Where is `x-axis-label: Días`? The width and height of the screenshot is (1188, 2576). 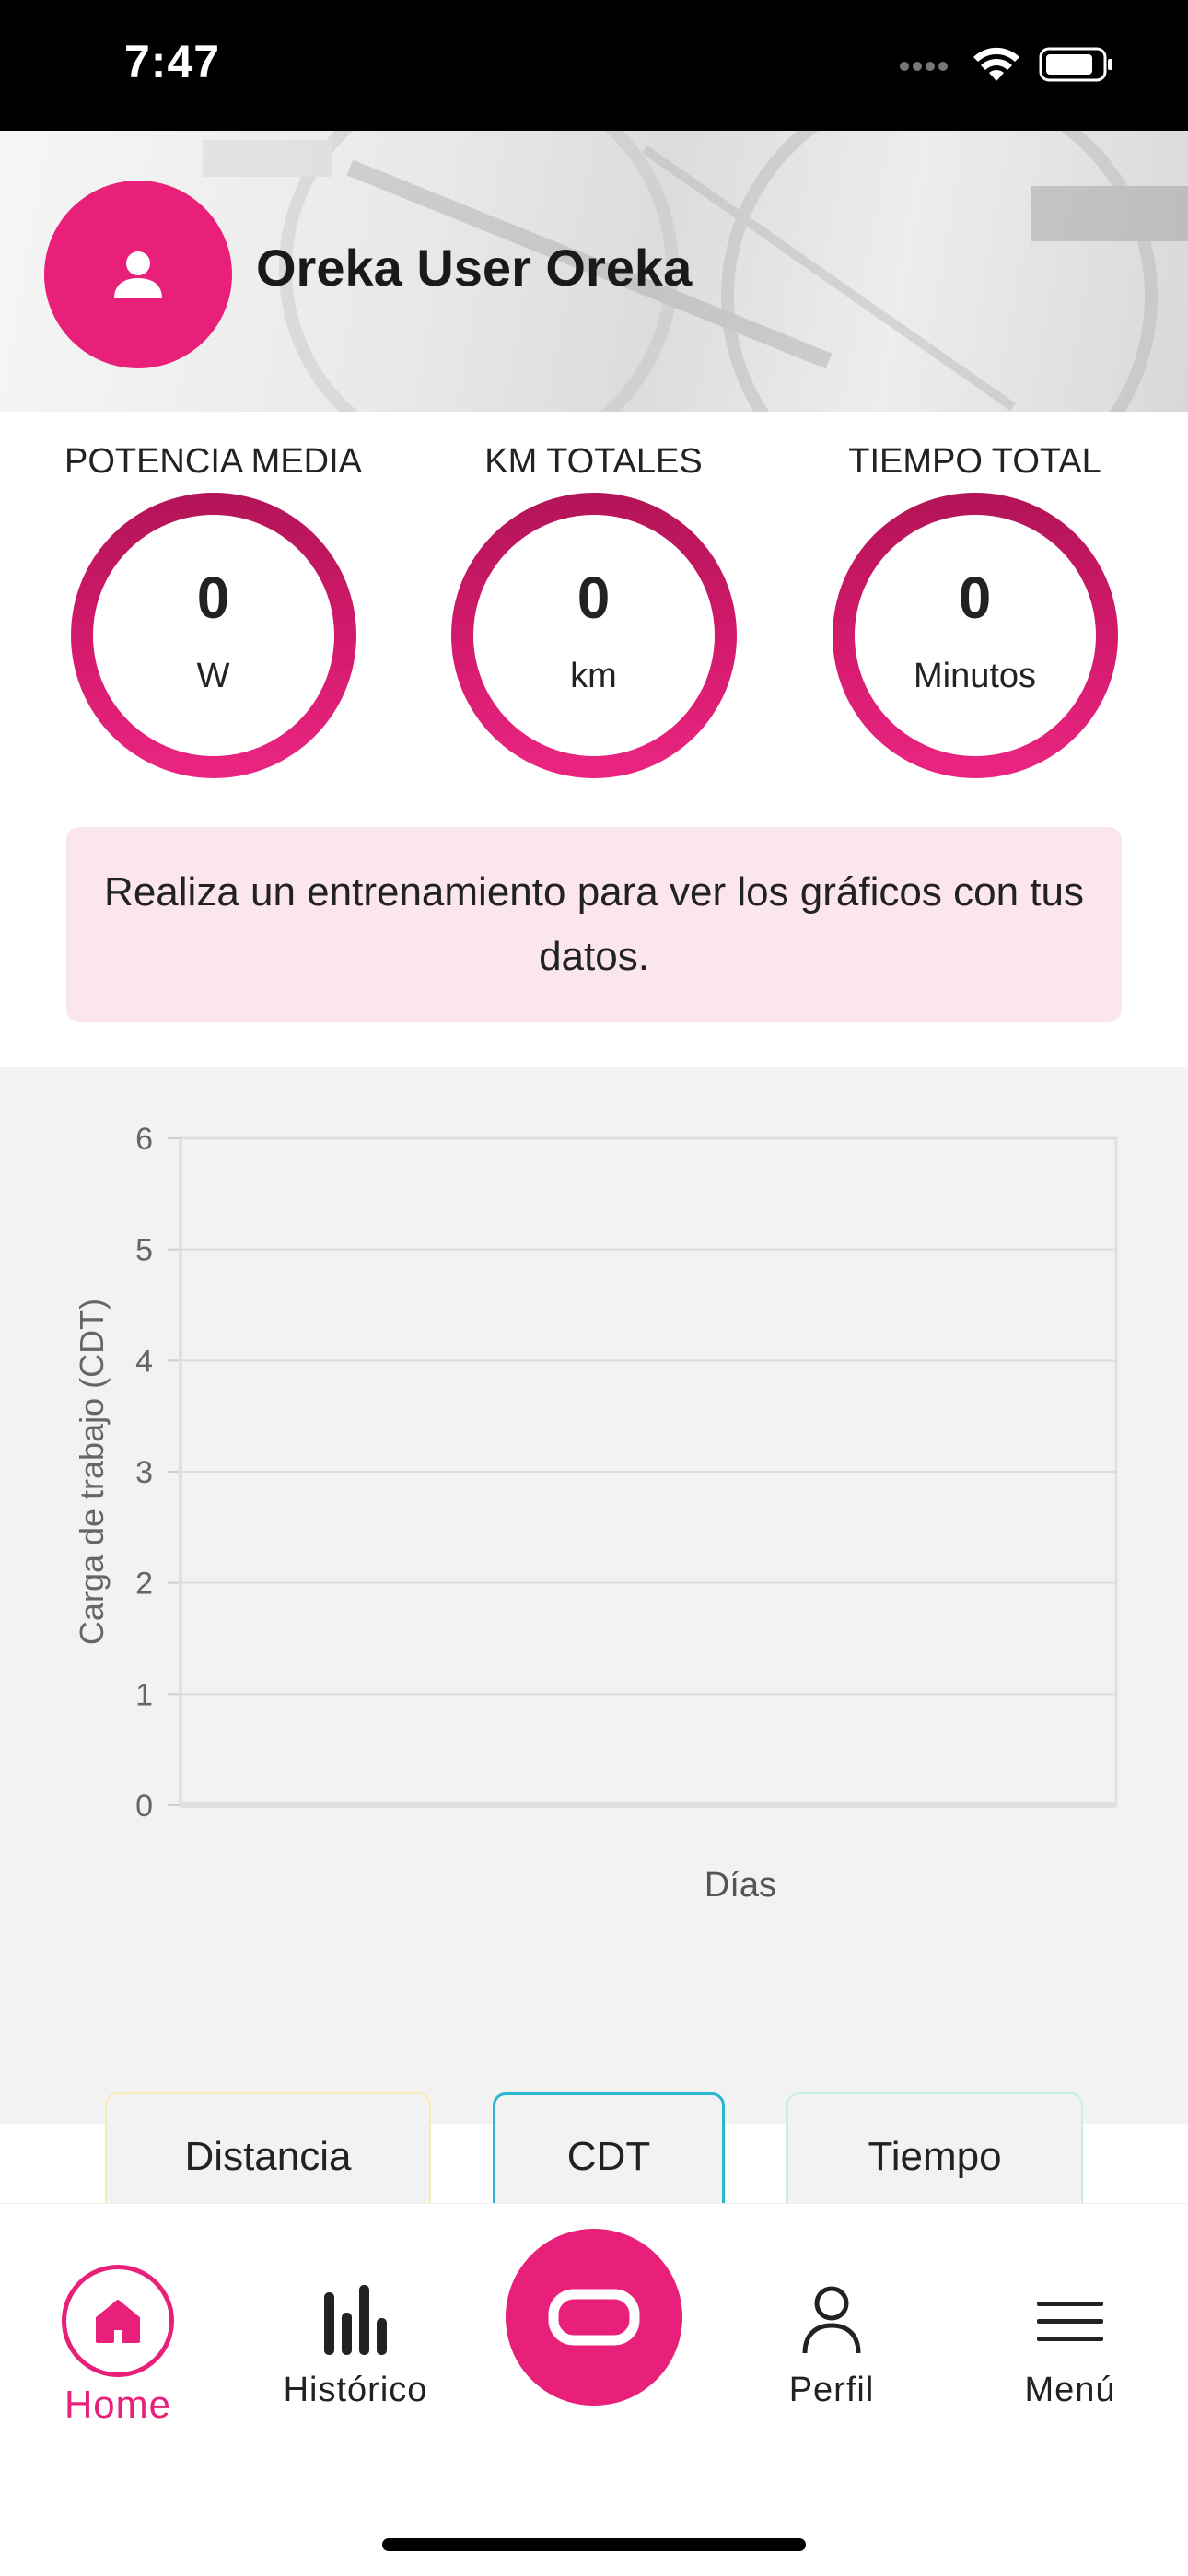
x-axis-label: Días is located at coordinates (740, 1885).